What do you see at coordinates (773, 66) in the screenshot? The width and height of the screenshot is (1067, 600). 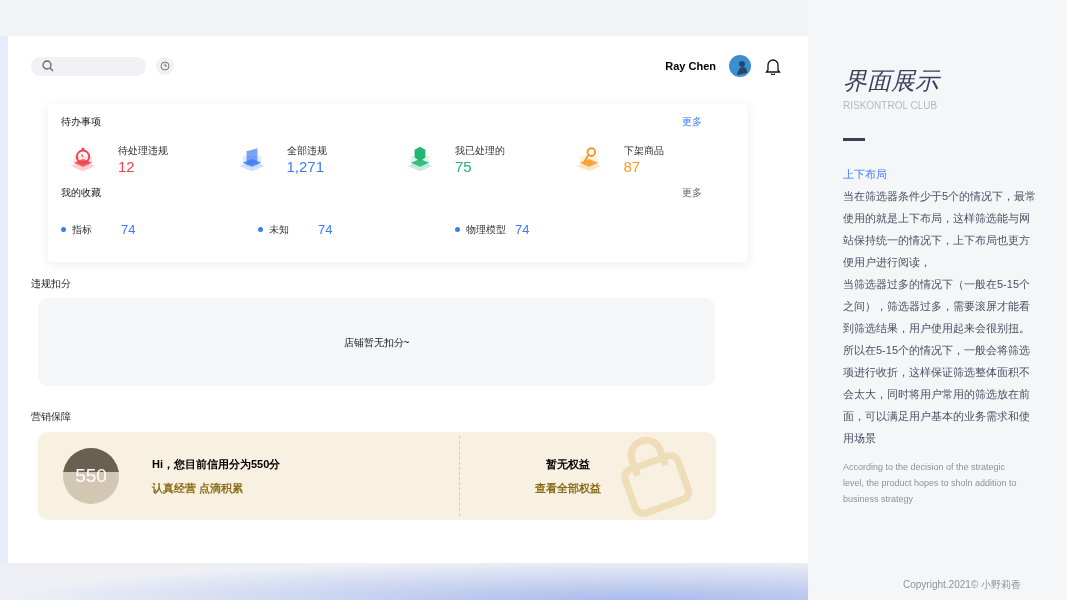 I see `bell-icon` at bounding box center [773, 66].